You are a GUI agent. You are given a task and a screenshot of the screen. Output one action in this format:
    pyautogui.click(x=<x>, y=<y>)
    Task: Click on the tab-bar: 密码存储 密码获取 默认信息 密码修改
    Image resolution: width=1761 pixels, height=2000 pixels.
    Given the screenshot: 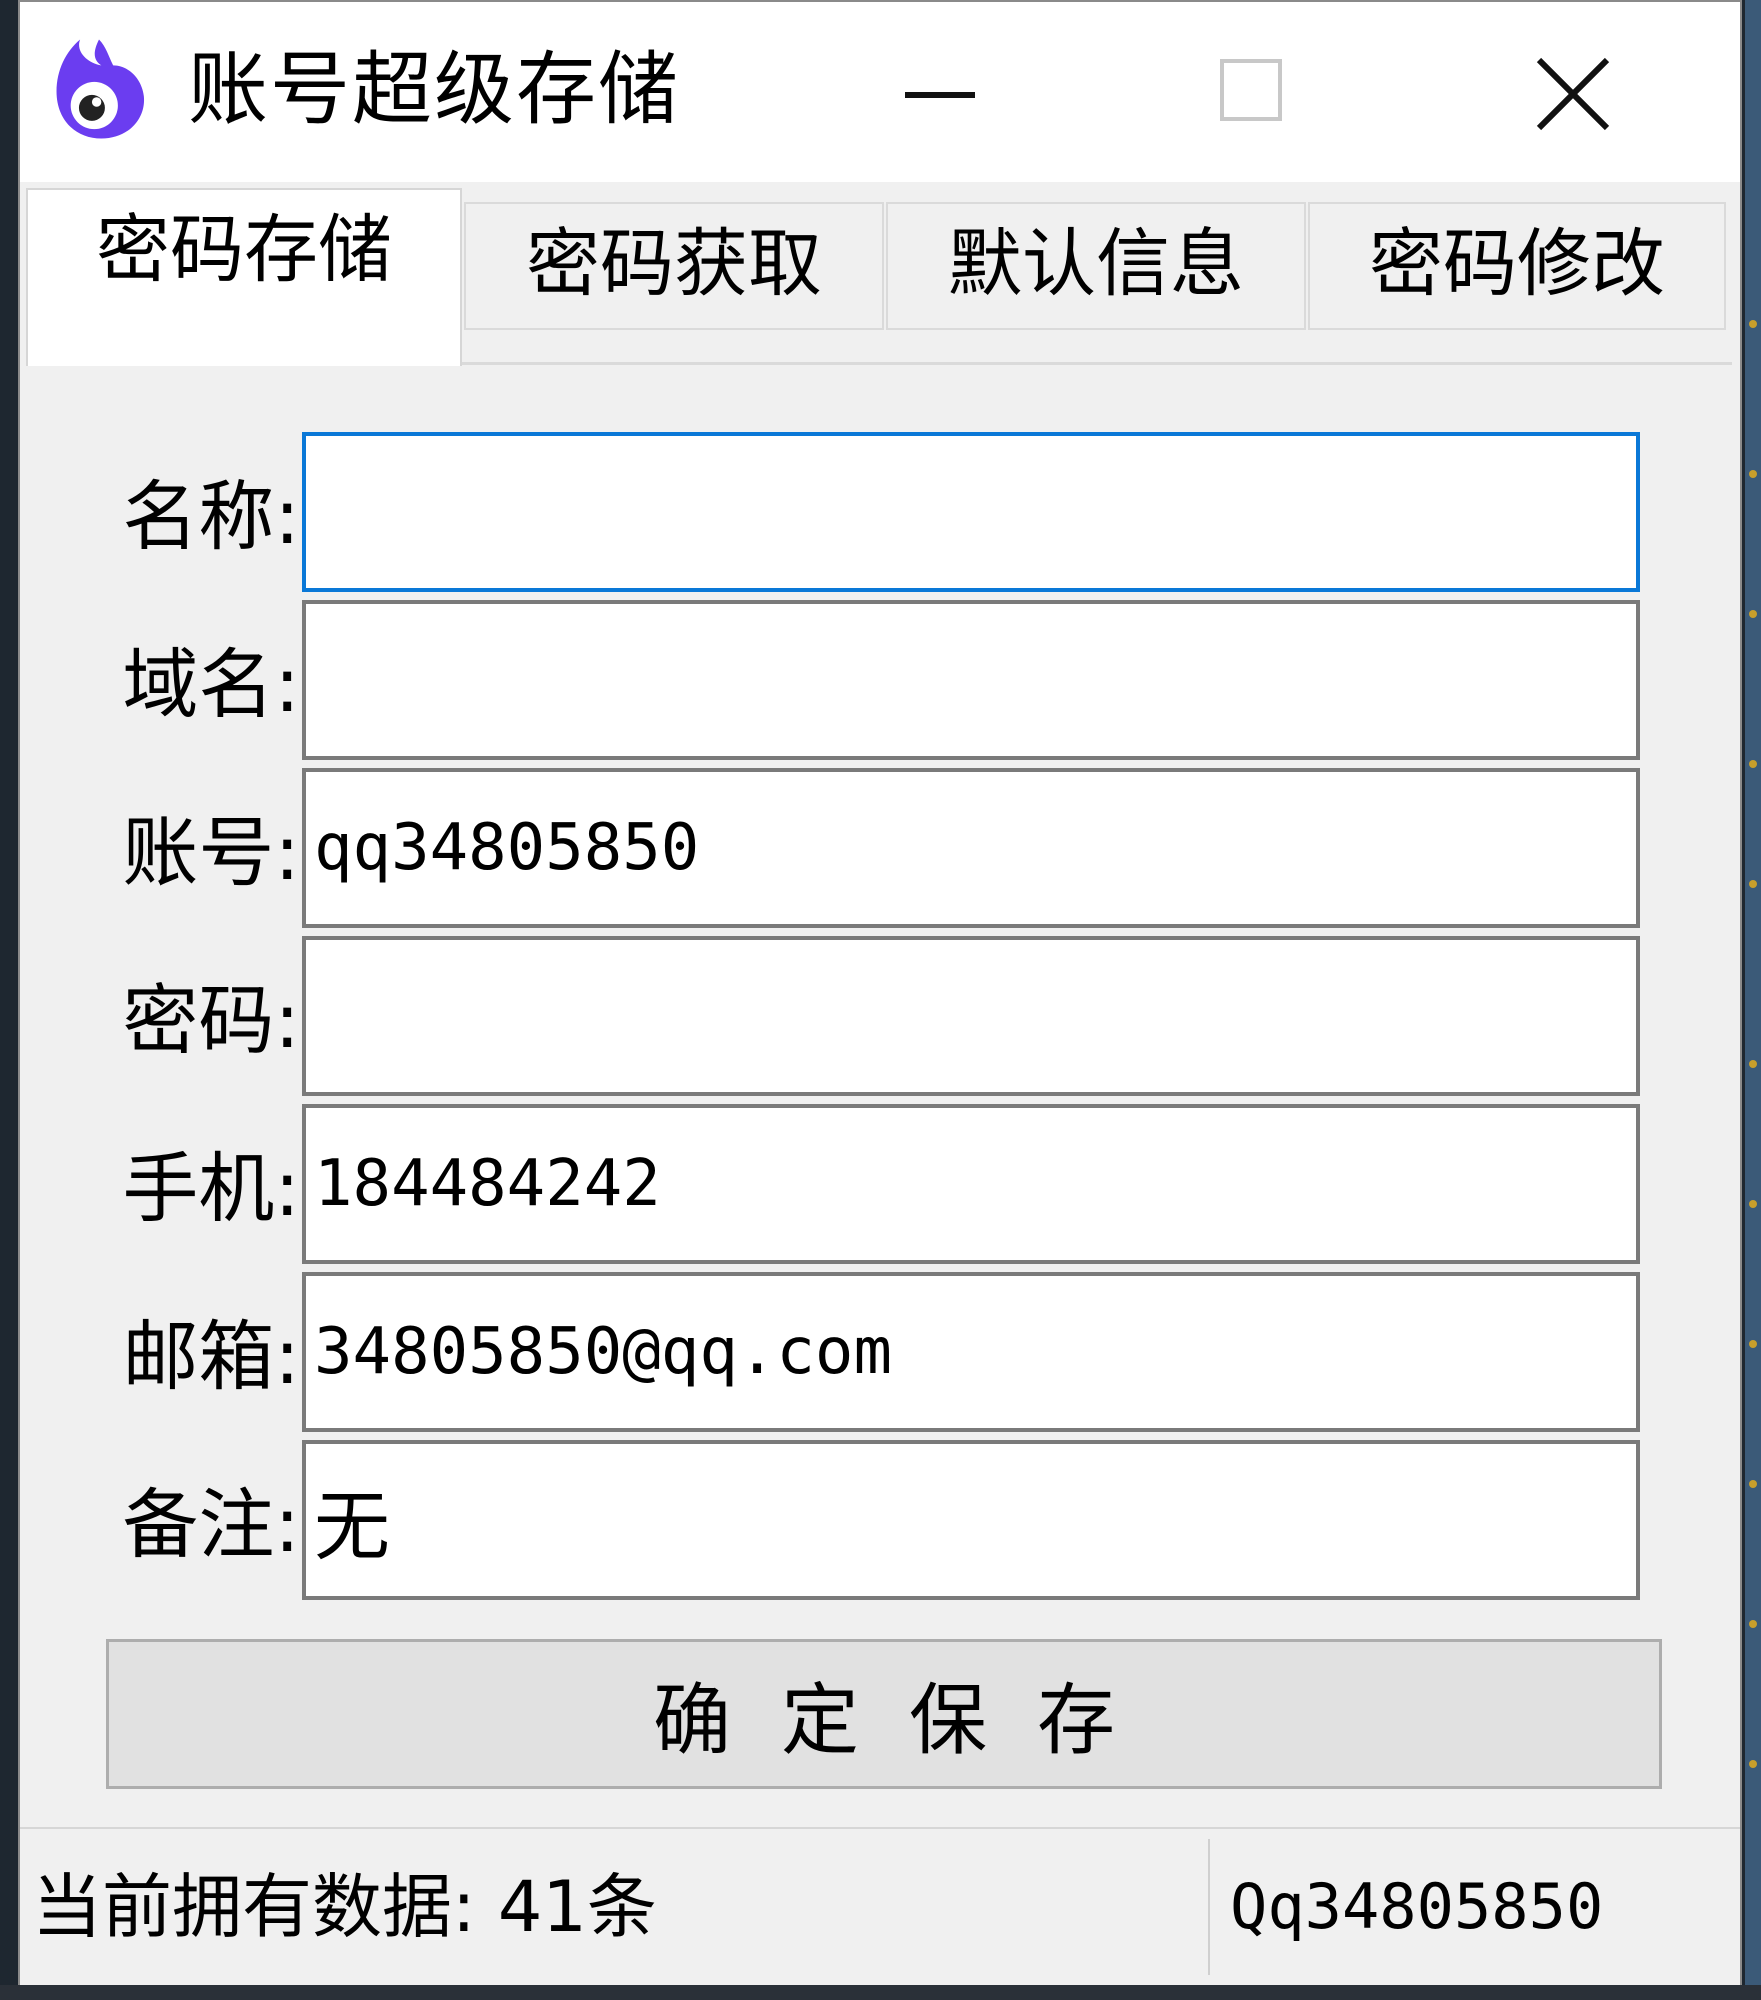 What is the action you would take?
    pyautogui.click(x=880, y=274)
    